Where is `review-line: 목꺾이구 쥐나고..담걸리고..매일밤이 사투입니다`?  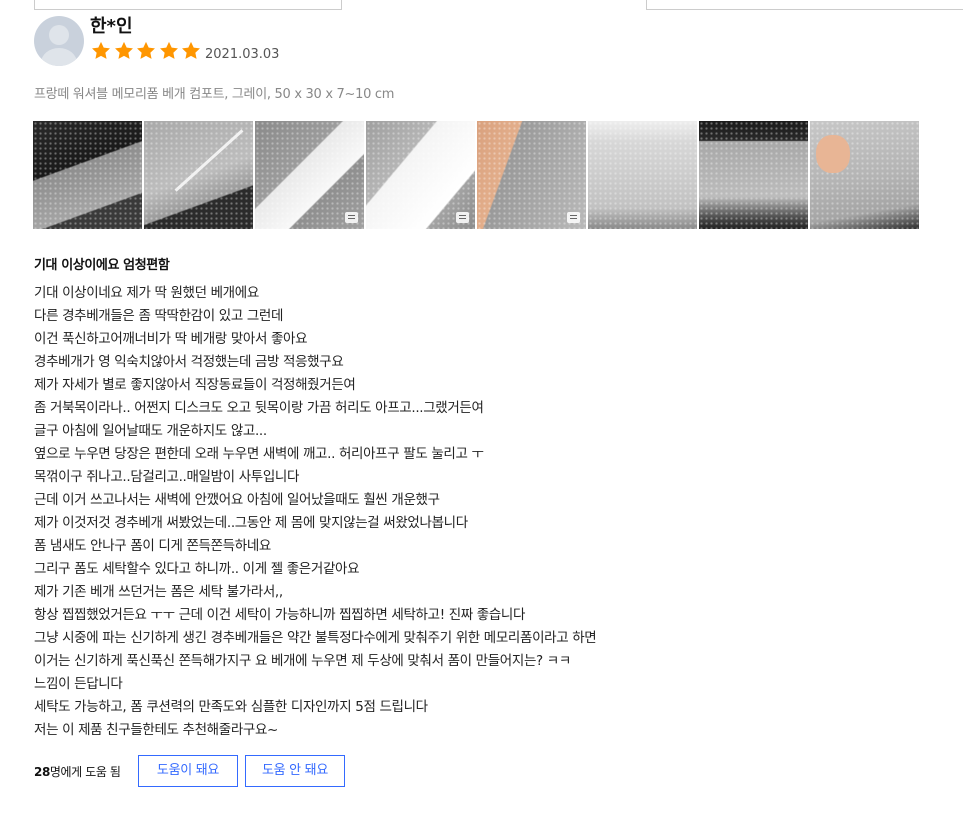 review-line: 목꺾이구 쥐나고..담걸리고..매일밤이 사투입니다 is located at coordinates (167, 477).